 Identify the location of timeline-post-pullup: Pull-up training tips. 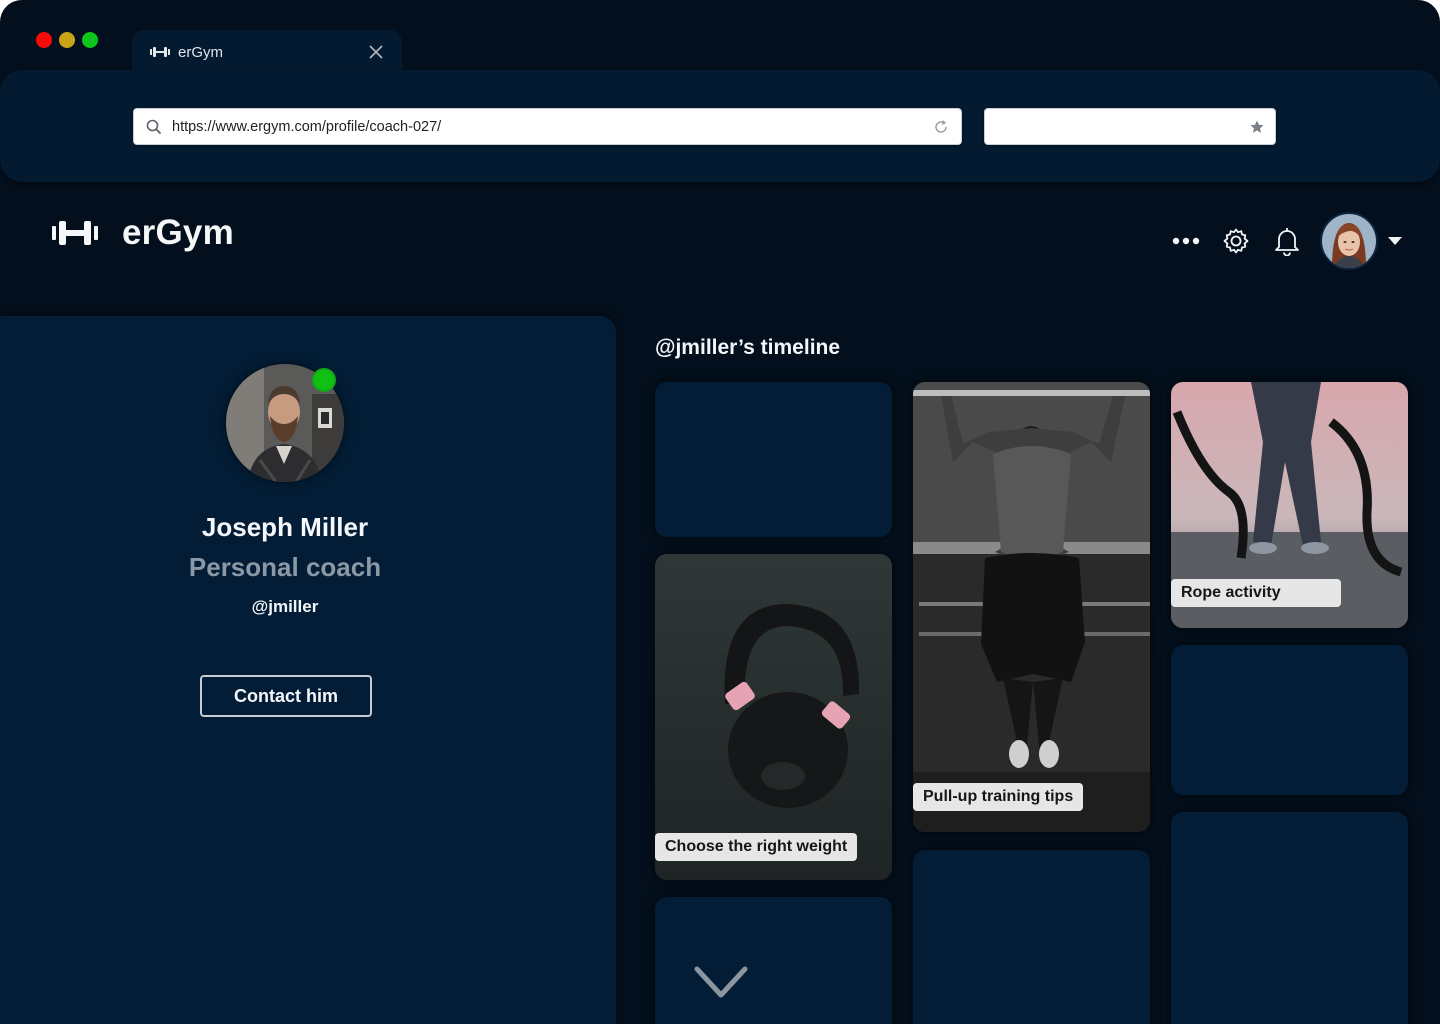
(1031, 607).